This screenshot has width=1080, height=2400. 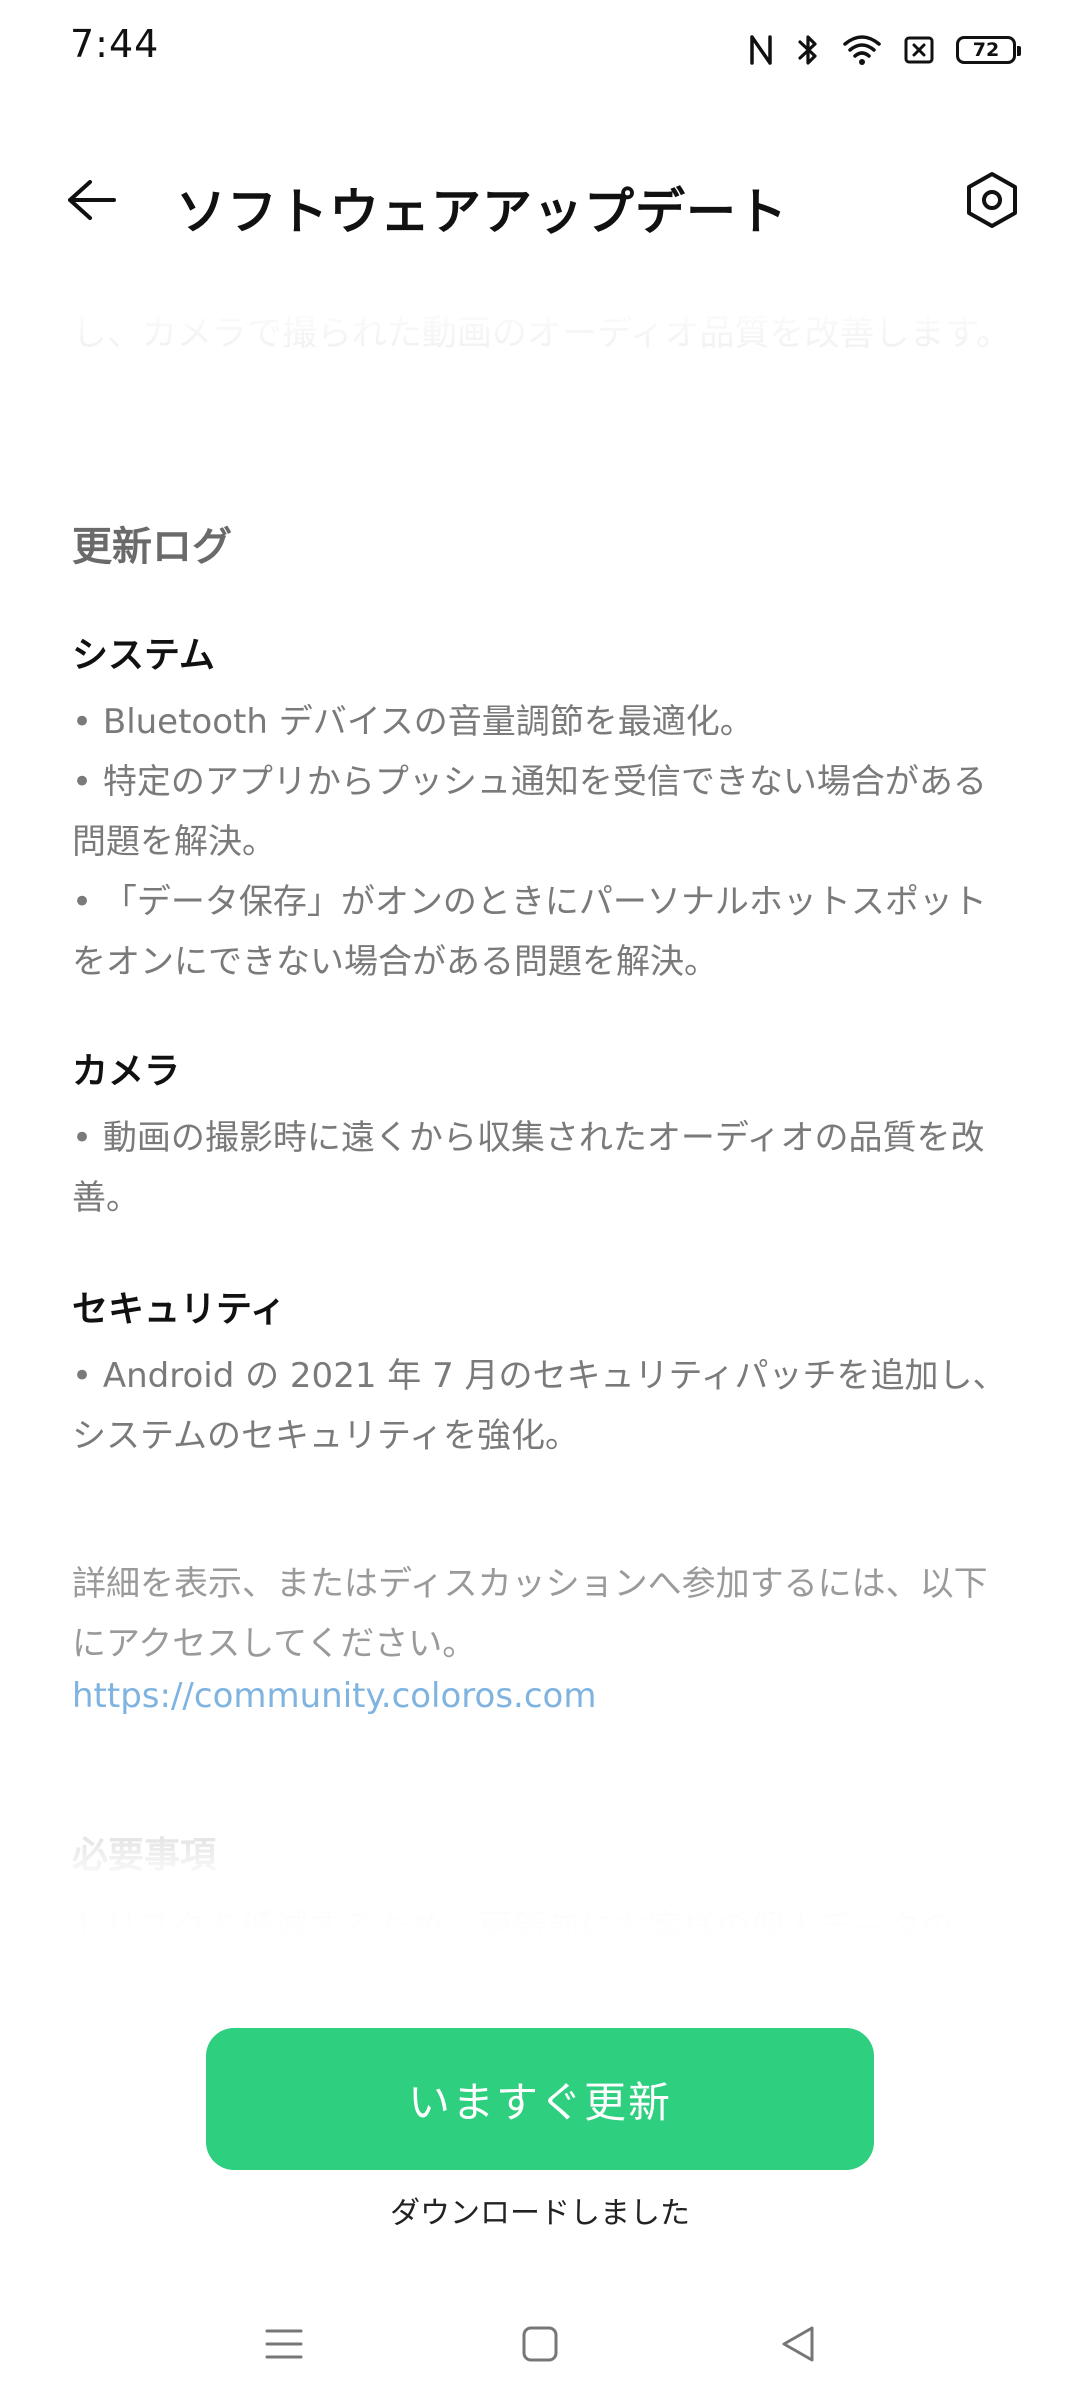 I want to click on navigation-bar, so click(x=540, y=2350).